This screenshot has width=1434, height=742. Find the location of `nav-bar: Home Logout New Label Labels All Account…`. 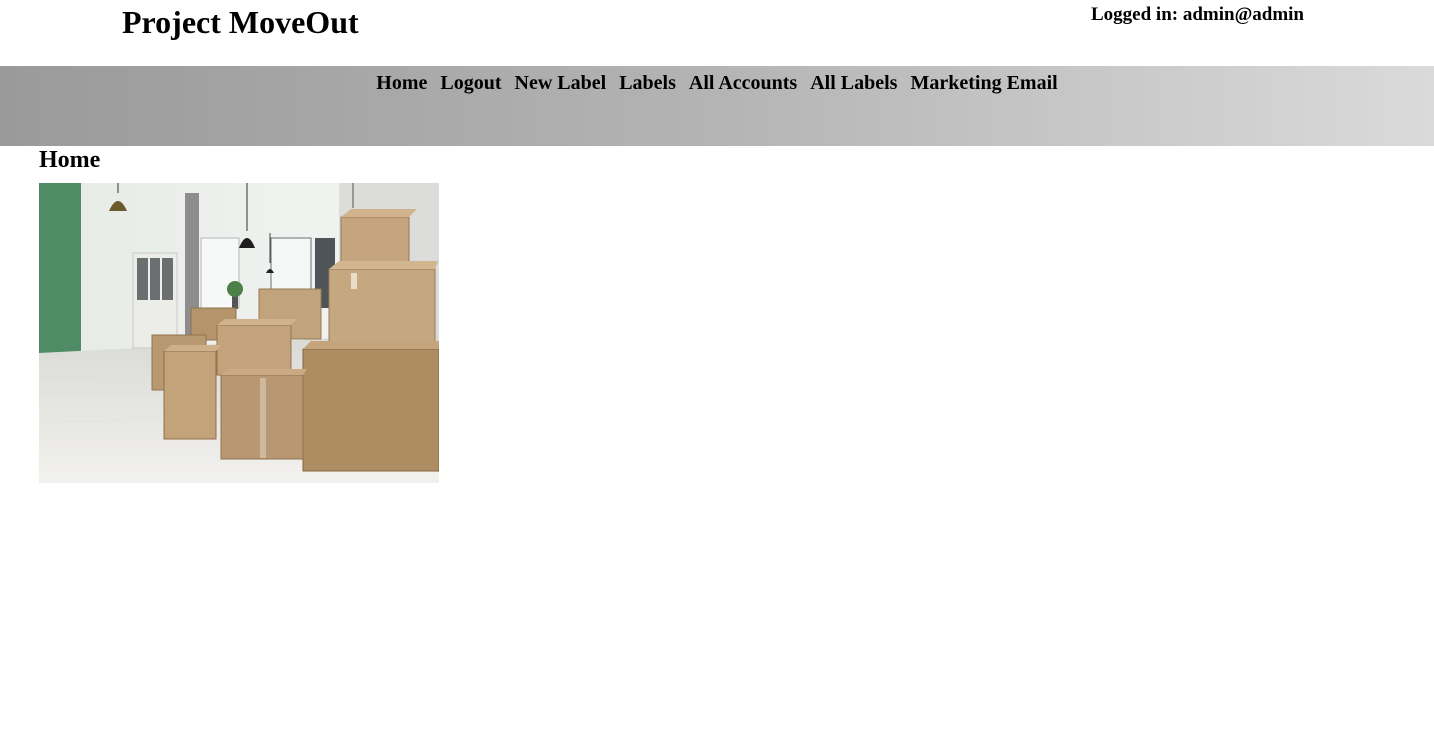

nav-bar: Home Logout New Label Labels All Account… is located at coordinates (717, 106).